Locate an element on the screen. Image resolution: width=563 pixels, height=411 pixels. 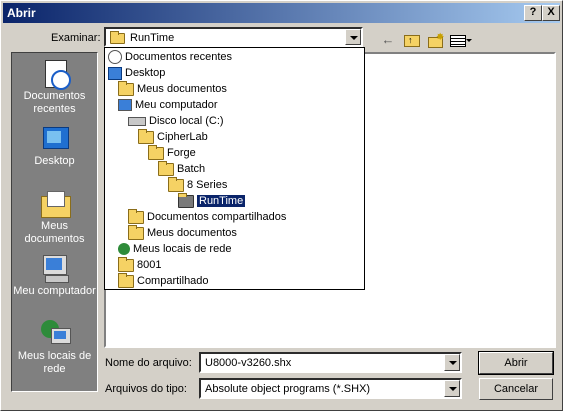
dropdown-item: Meus locais de rede is located at coordinates (174, 249).